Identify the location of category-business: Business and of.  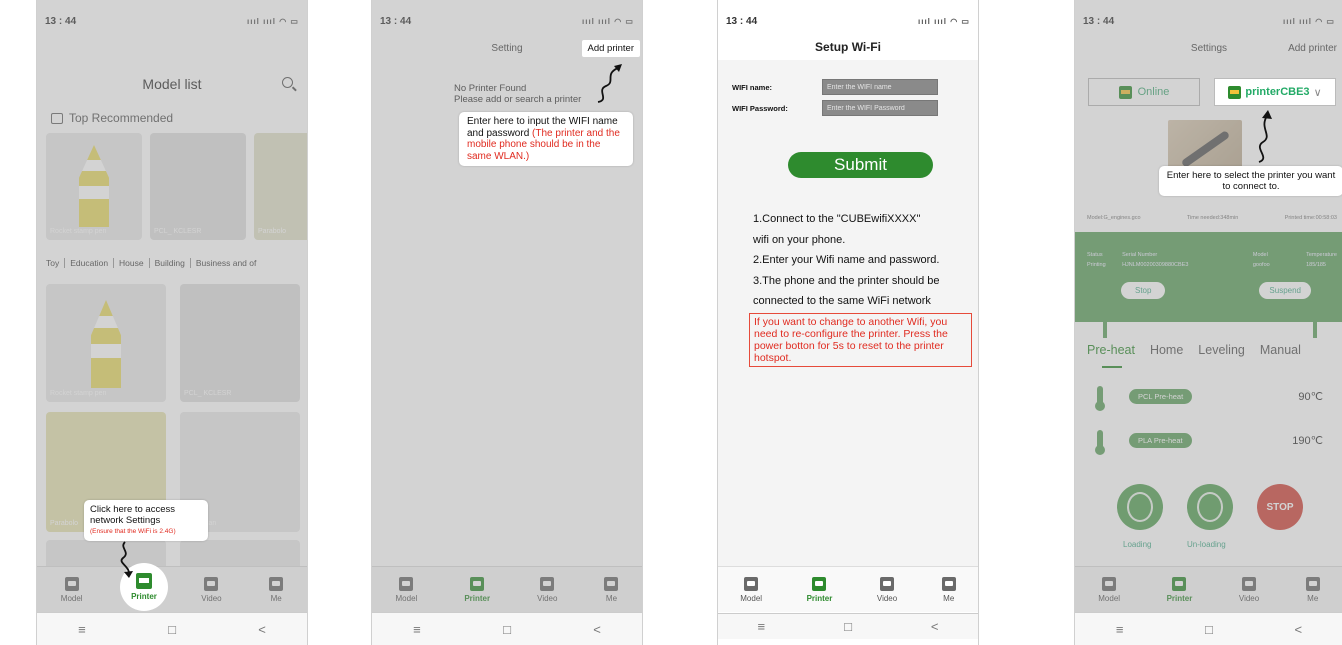
(222, 263).